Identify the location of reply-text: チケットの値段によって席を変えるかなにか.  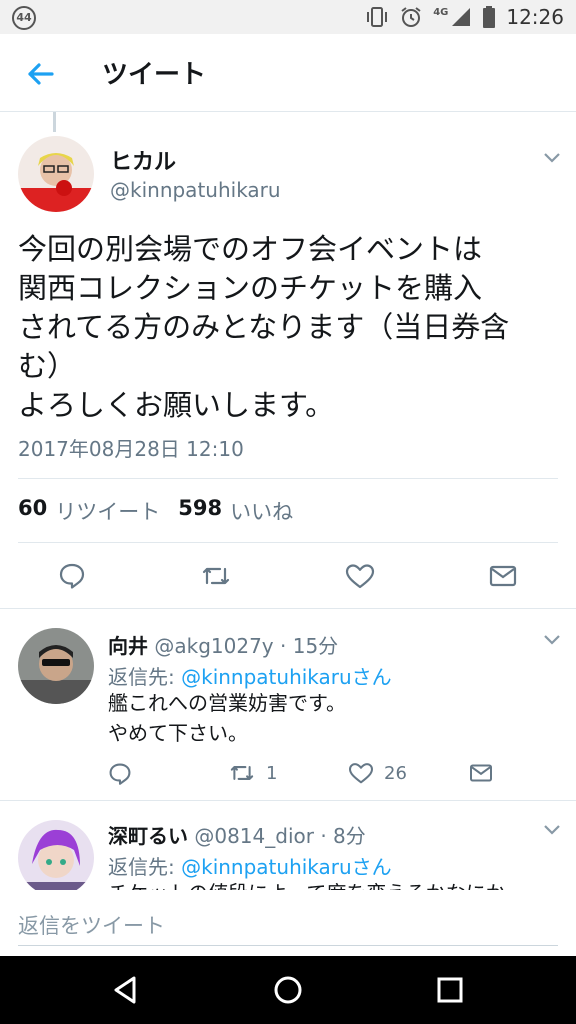
(307, 884).